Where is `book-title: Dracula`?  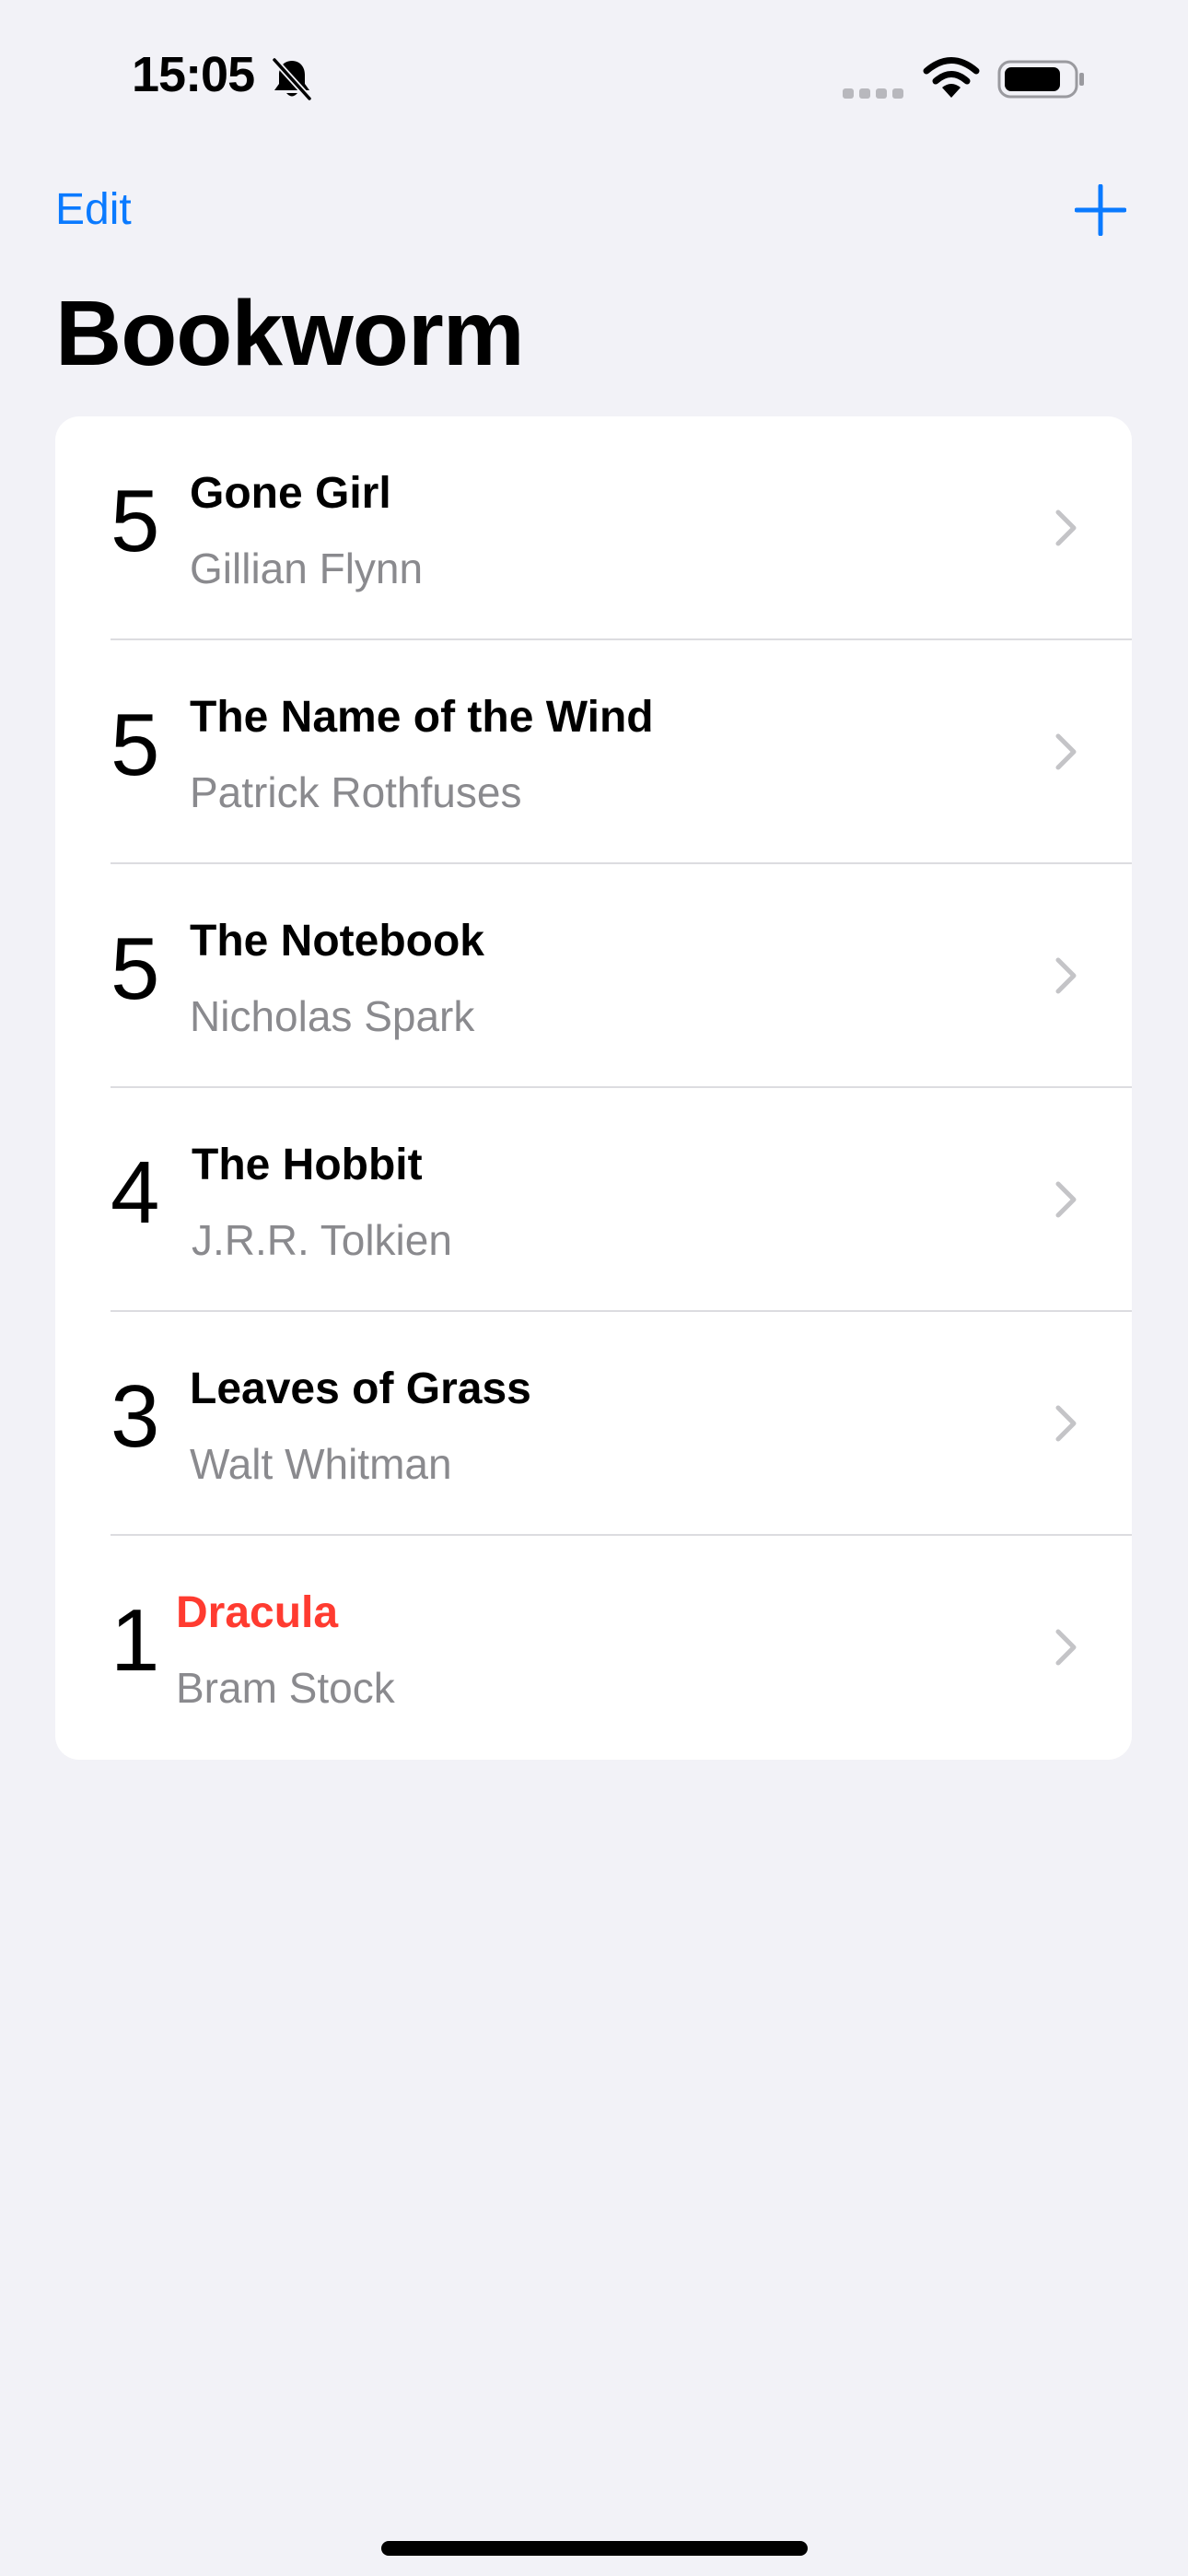 book-title: Dracula is located at coordinates (257, 1612).